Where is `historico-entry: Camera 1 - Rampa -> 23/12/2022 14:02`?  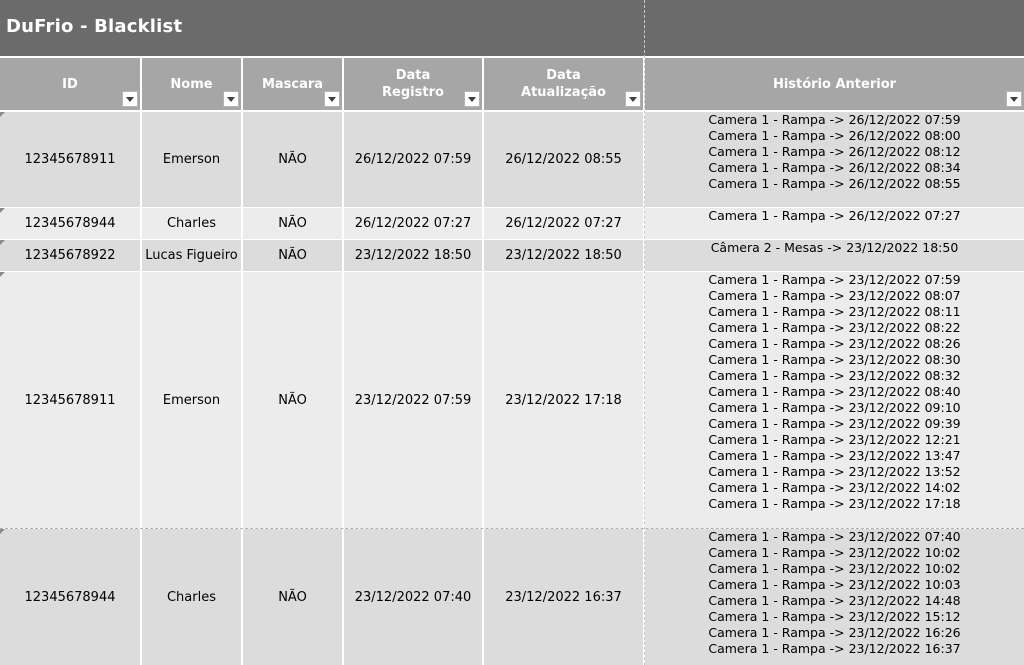
historico-entry: Camera 1 - Rampa -> 23/12/2022 14:02 is located at coordinates (834, 487).